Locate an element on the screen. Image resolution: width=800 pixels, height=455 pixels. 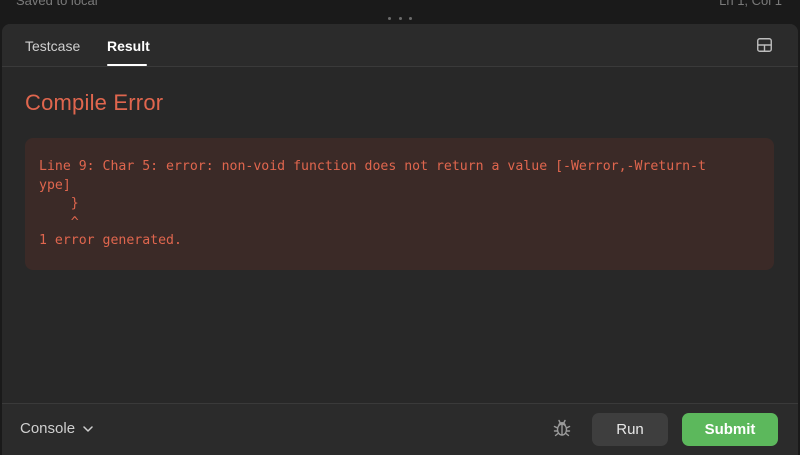
bottom-toolbar: Console Run Submit is located at coordinates (400, 429).